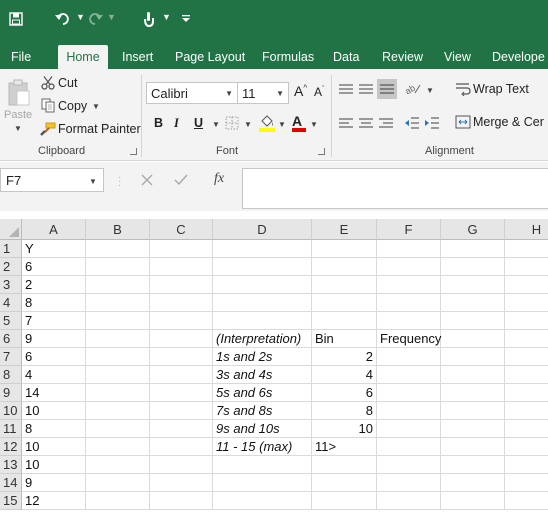  Describe the element at coordinates (409, 501) in the screenshot. I see `cell-f15` at that location.